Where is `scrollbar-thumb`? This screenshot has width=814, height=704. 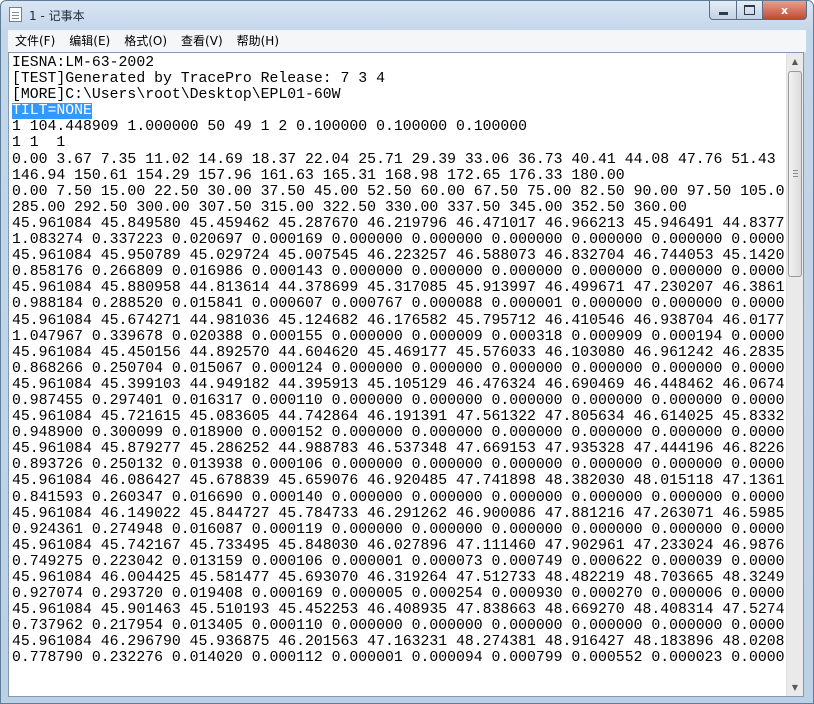 scrollbar-thumb is located at coordinates (795, 174).